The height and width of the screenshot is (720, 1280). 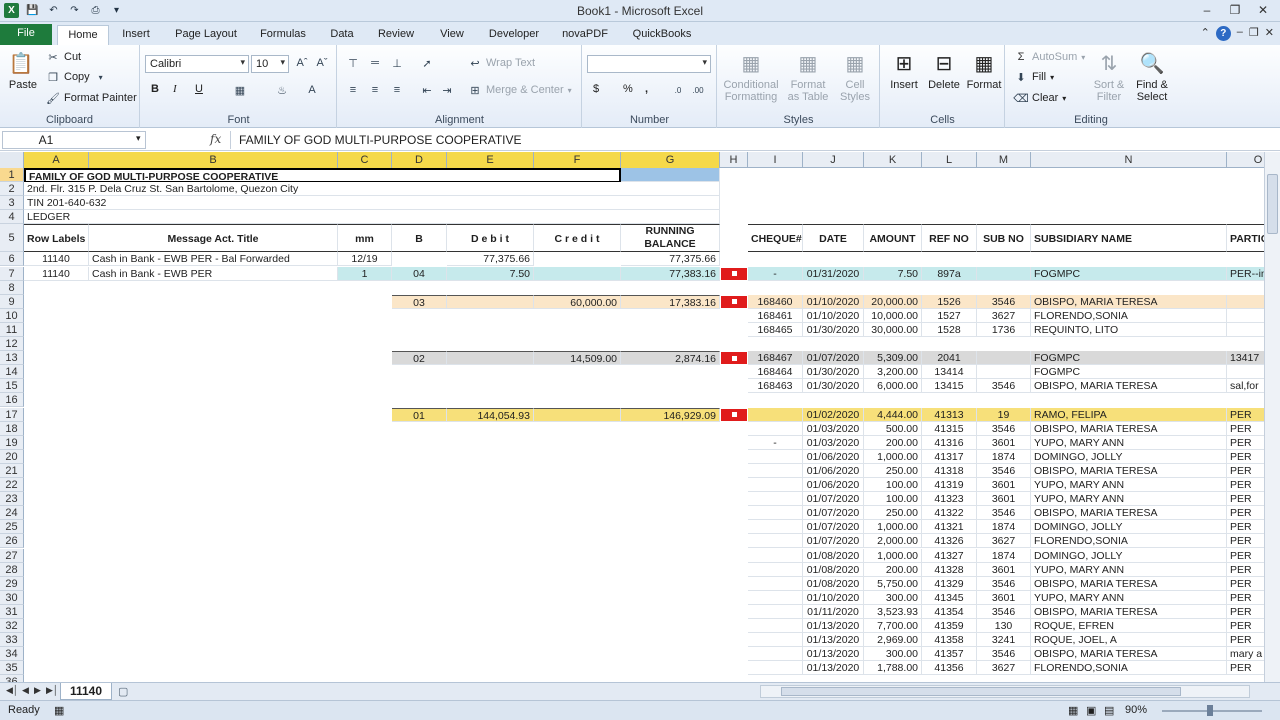 What do you see at coordinates (833, 597) in the screenshot?
I see `cell: 01/10/2020` at bounding box center [833, 597].